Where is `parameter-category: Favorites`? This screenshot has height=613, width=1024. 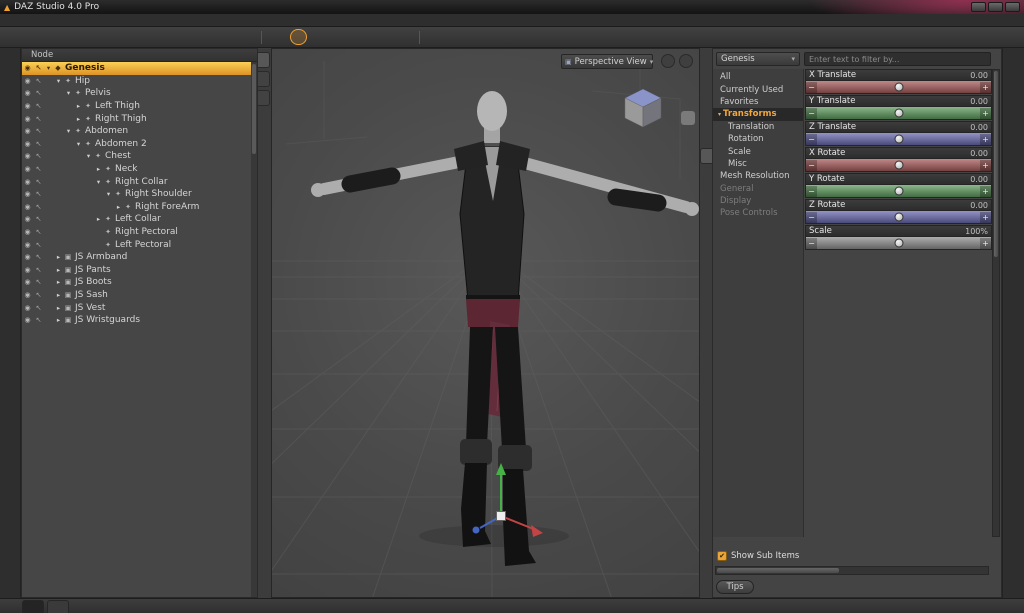
parameter-category: Favorites is located at coordinates (758, 102).